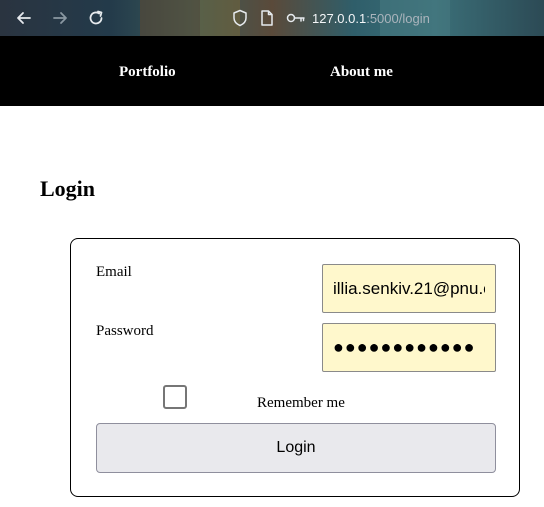  Describe the element at coordinates (361, 71) in the screenshot. I see `nav-link-about-me: About me` at that location.